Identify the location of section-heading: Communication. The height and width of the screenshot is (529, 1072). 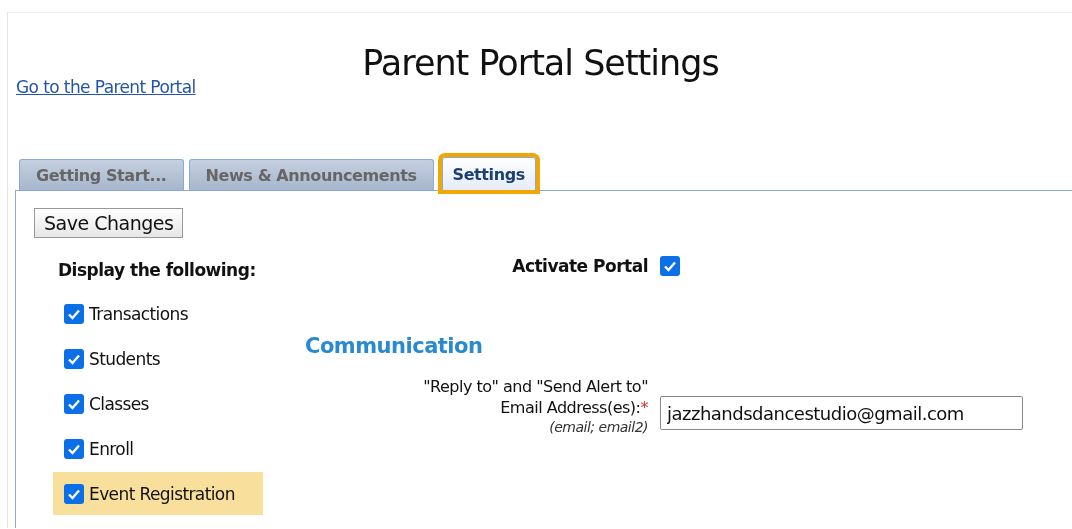
(394, 346).